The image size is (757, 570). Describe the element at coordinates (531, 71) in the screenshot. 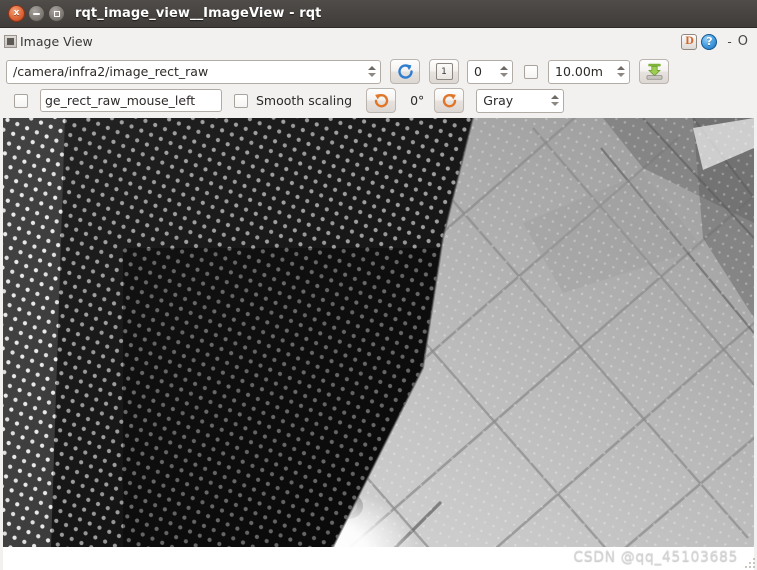

I see `max-range-checkbox` at that location.